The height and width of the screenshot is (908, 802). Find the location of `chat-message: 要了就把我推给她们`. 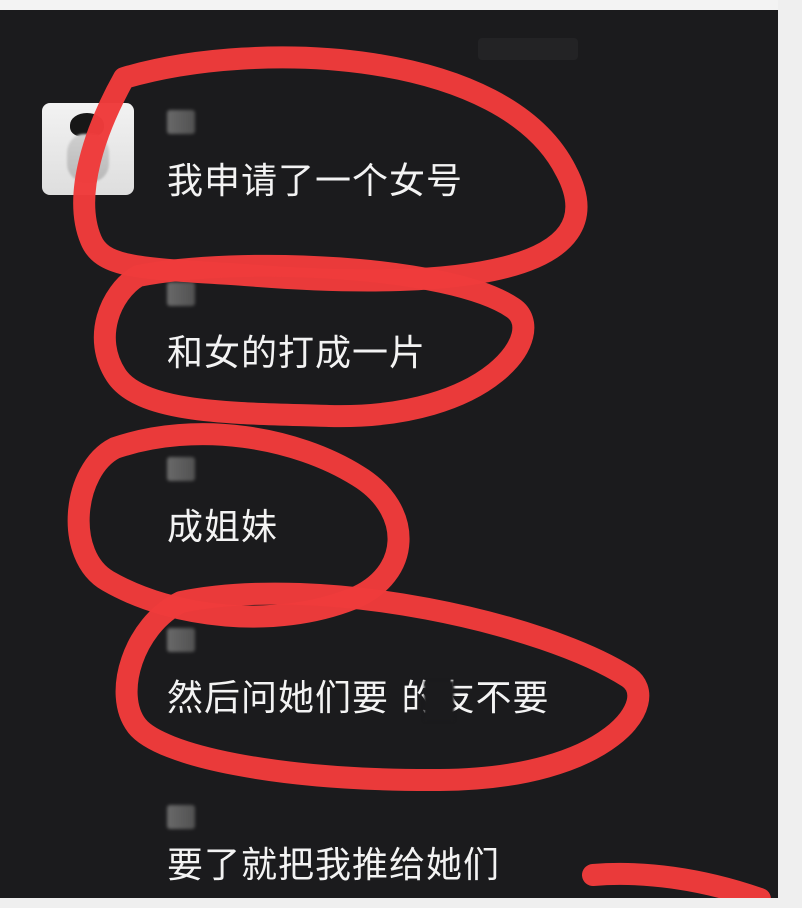

chat-message: 要了就把我推给她们 is located at coordinates (334, 865).